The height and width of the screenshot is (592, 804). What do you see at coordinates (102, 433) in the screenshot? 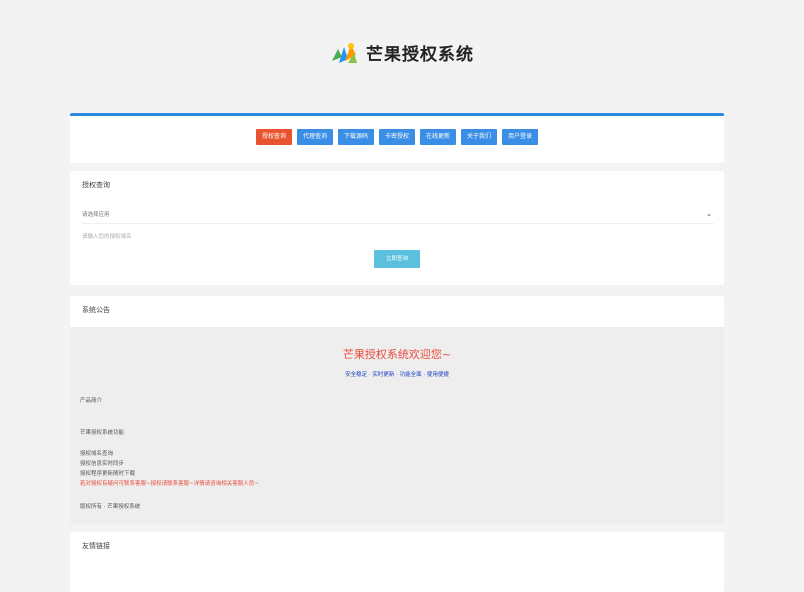
I see `notice-line: 芒果授权系统功能` at bounding box center [102, 433].